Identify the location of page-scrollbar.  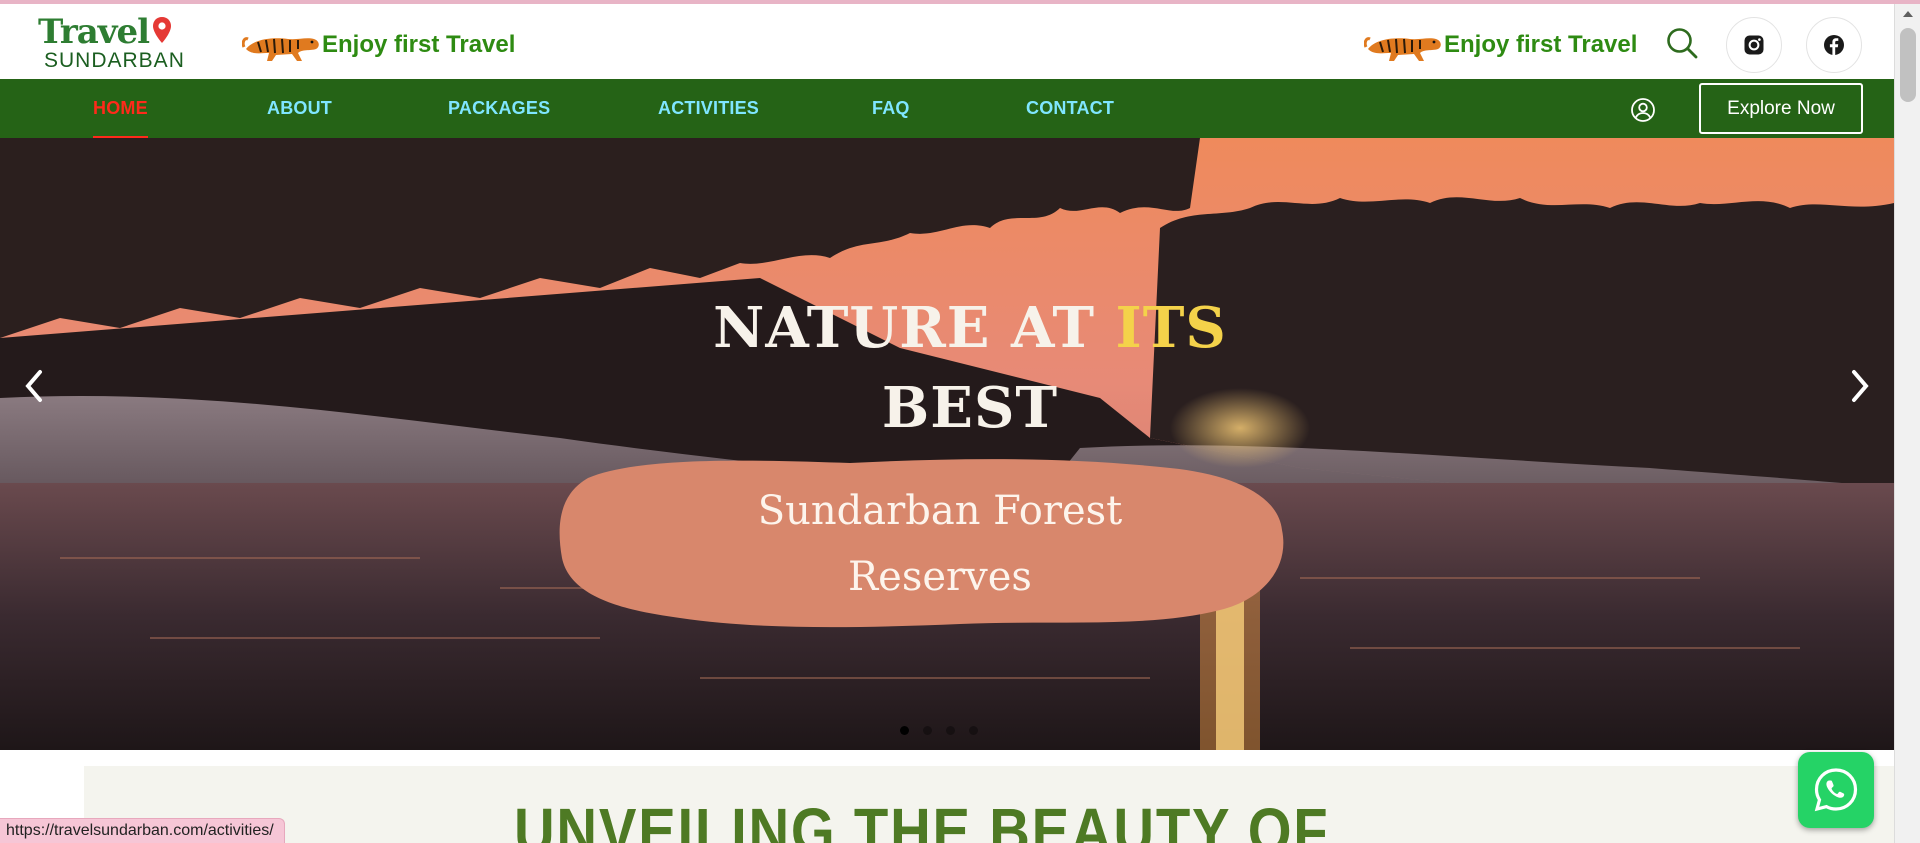
(1907, 423).